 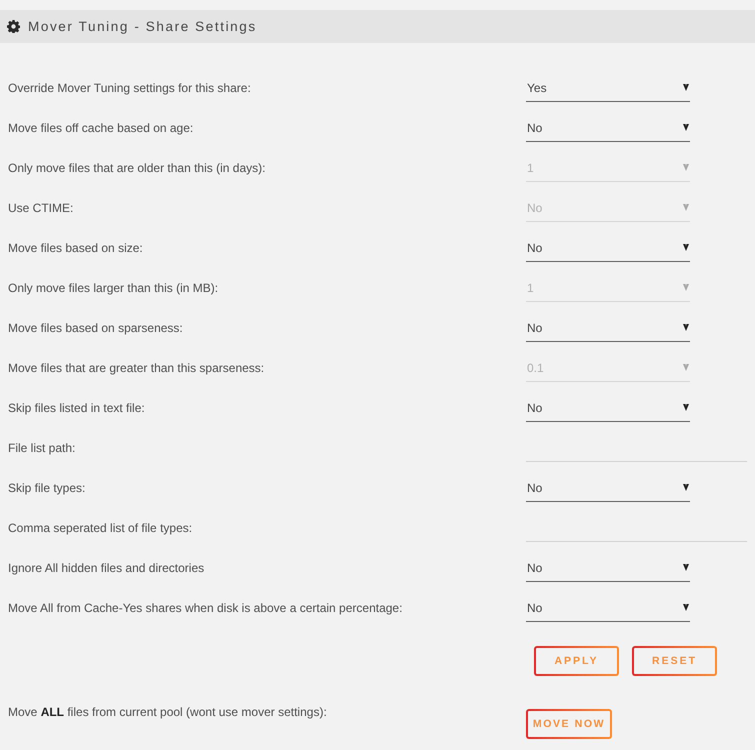 I want to click on dropdown: Yes, so click(x=608, y=88).